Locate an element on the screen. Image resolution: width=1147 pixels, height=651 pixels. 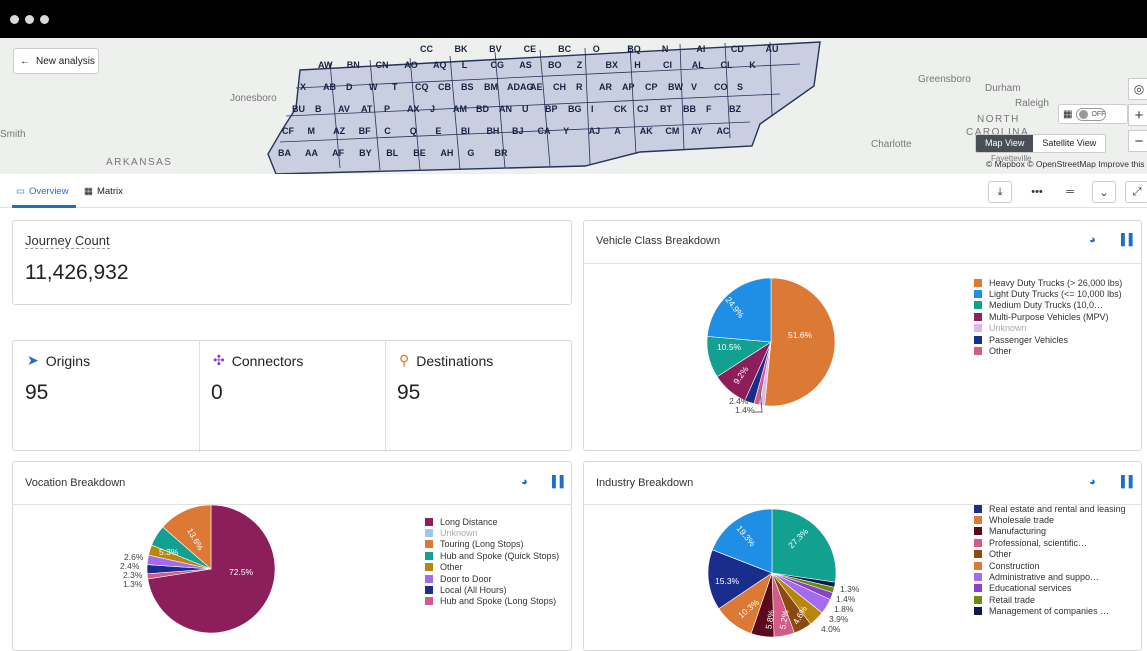
county-label: BV is located at coordinates (495, 49).